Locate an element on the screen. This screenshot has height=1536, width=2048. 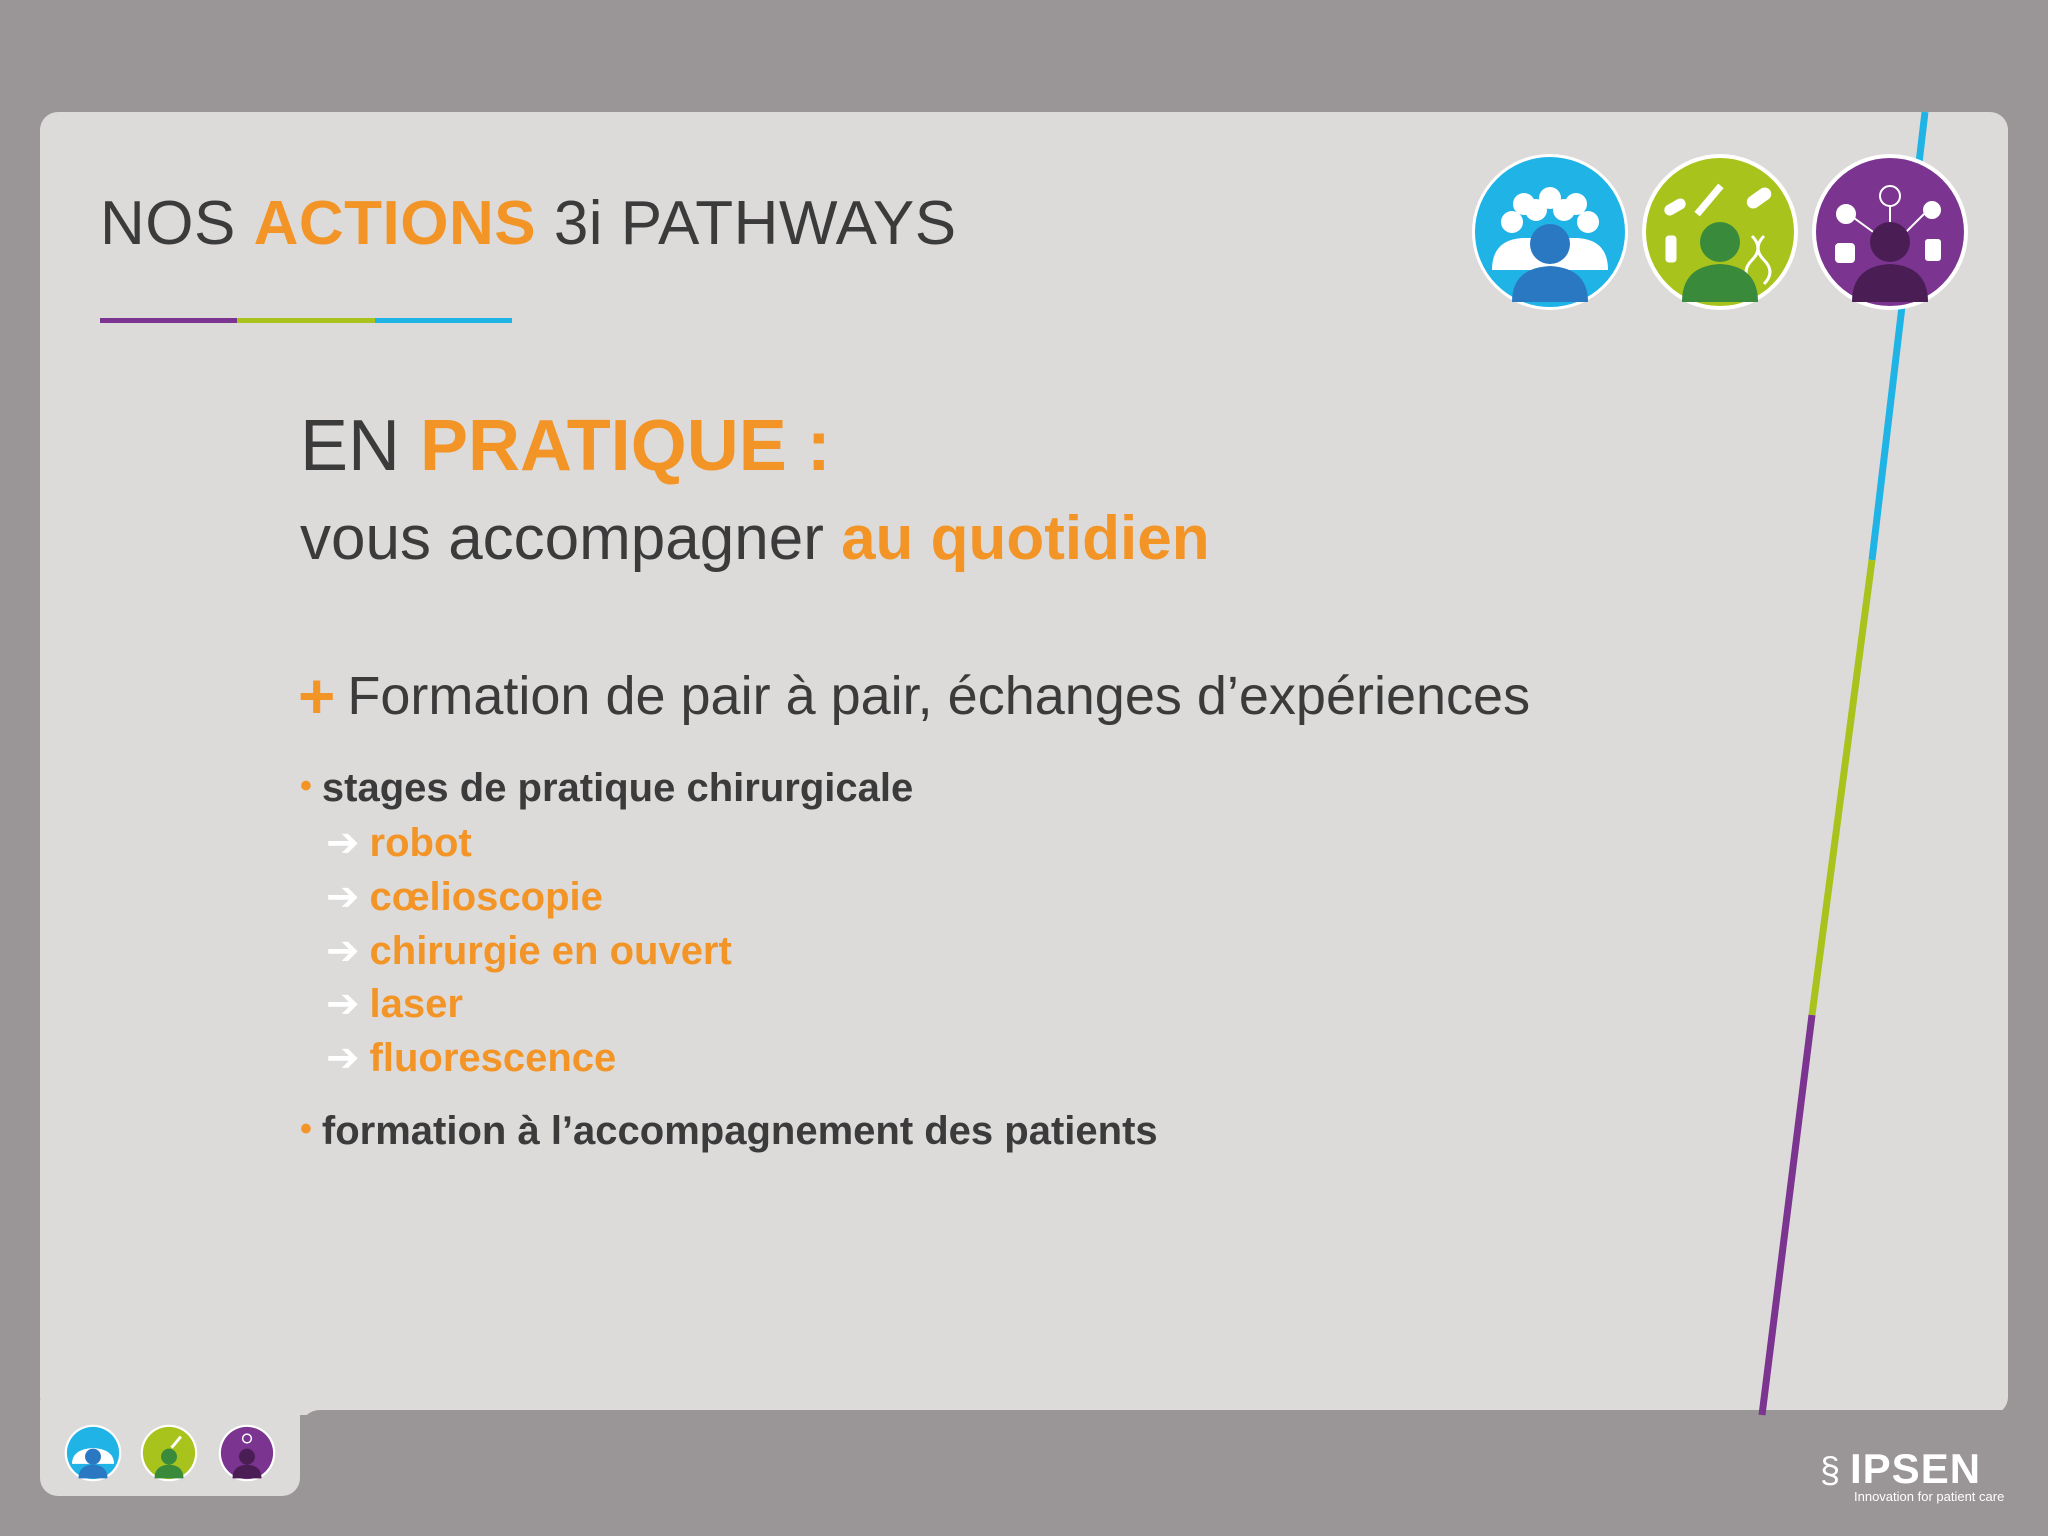
medical-tools-small-icon is located at coordinates (169, 1453).